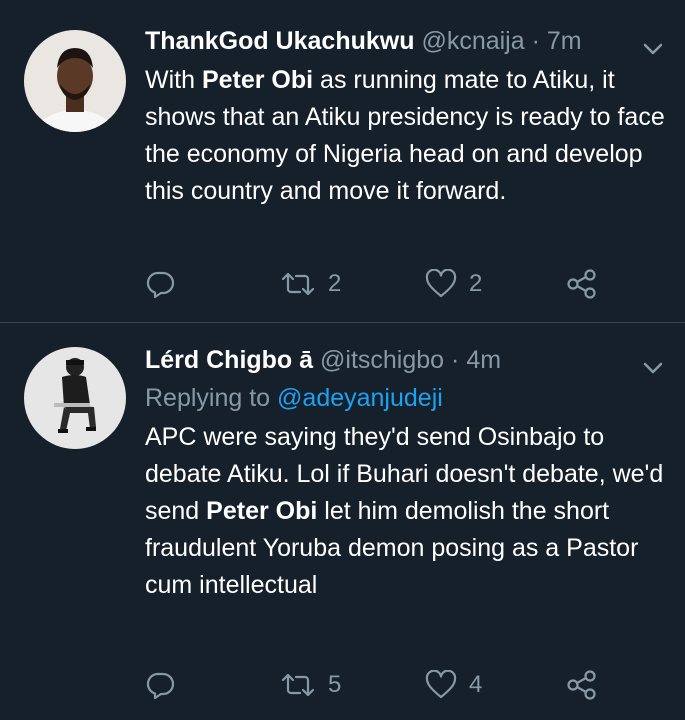 This screenshot has width=685, height=720. What do you see at coordinates (375, 284) in the screenshot?
I see `tweet-actions: 2 2` at bounding box center [375, 284].